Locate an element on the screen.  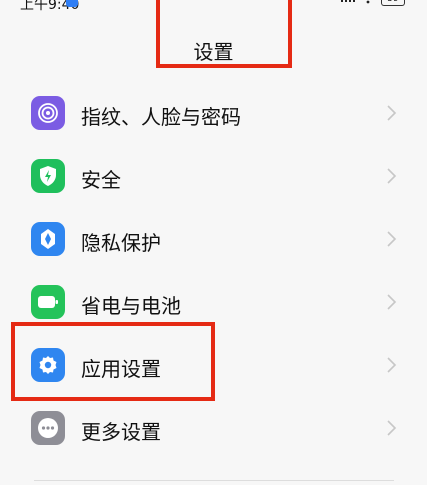
fingerprint-icon is located at coordinates (48, 113).